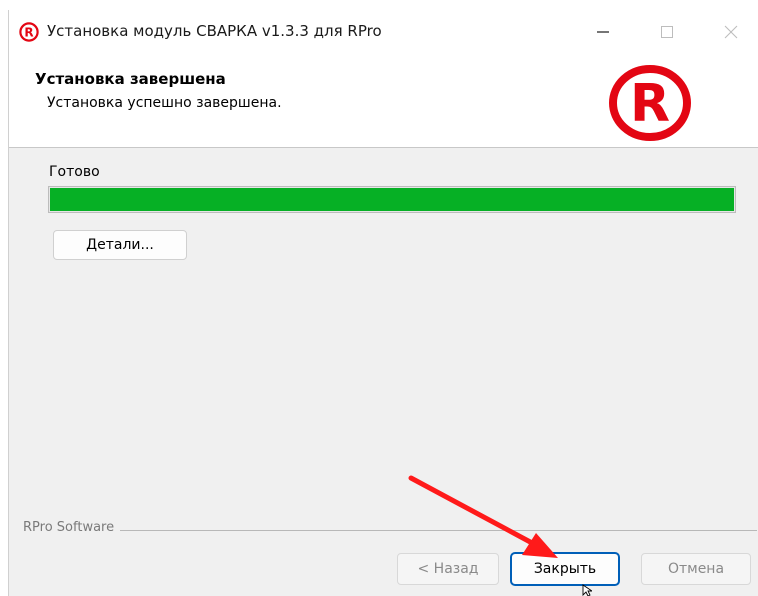  Describe the element at coordinates (696, 569) in the screenshot. I see `cancel-button: Отмена` at that location.